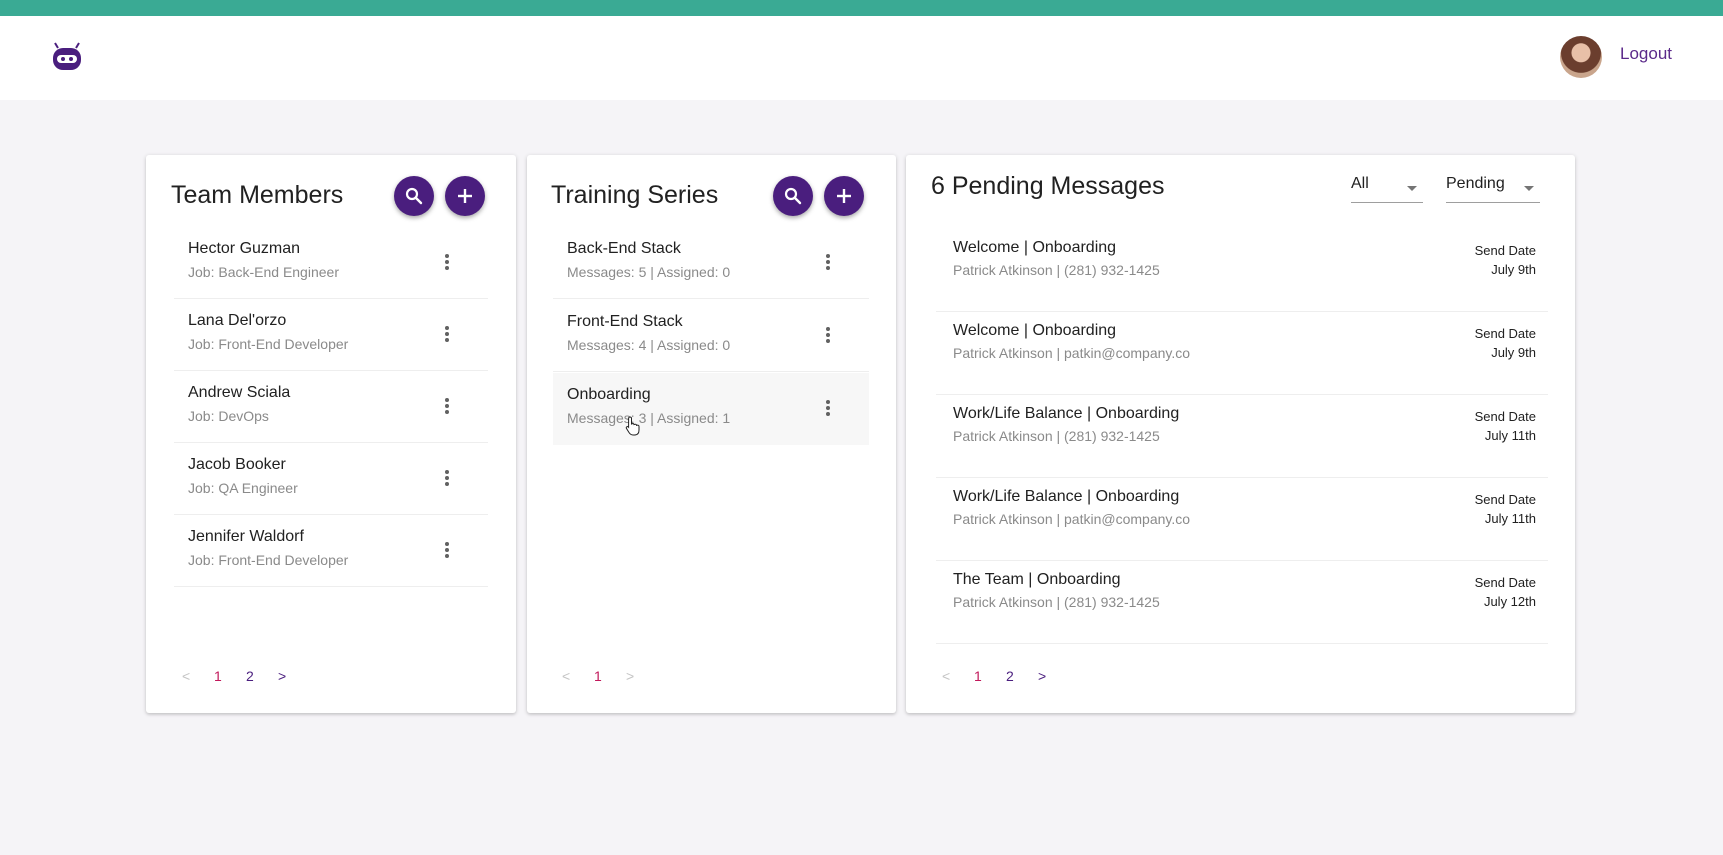 The image size is (1723, 855). I want to click on series-meta: Messages: 3 | Assigned: 1, so click(649, 418).